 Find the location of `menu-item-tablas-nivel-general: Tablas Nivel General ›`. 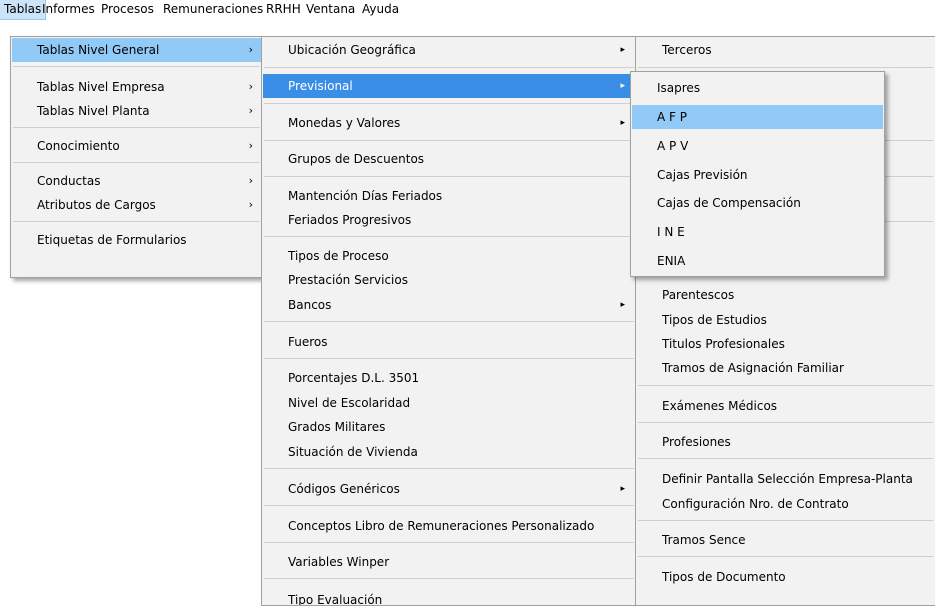

menu-item-tablas-nivel-general: Tablas Nivel General › is located at coordinates (136, 50).